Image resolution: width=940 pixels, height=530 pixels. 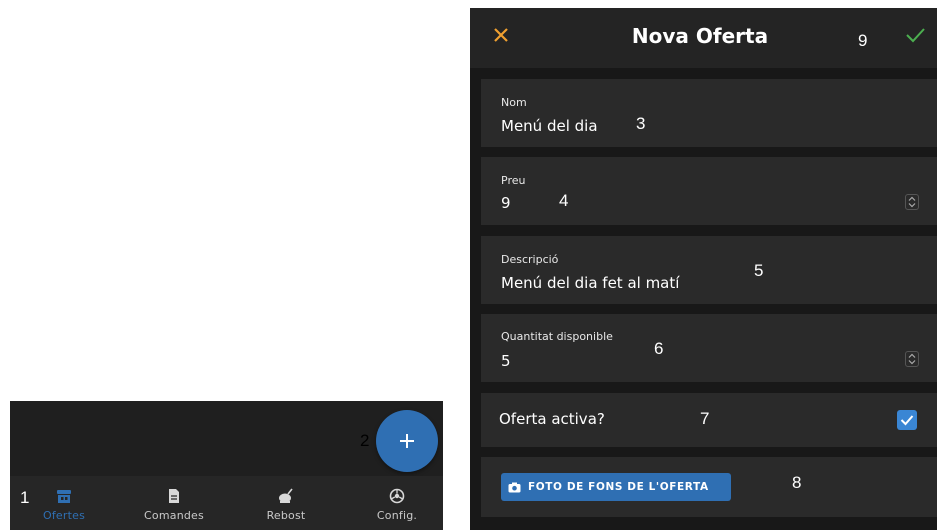 I want to click on description-field: Descripció Menú del dia fet al matí, so click(x=709, y=270).